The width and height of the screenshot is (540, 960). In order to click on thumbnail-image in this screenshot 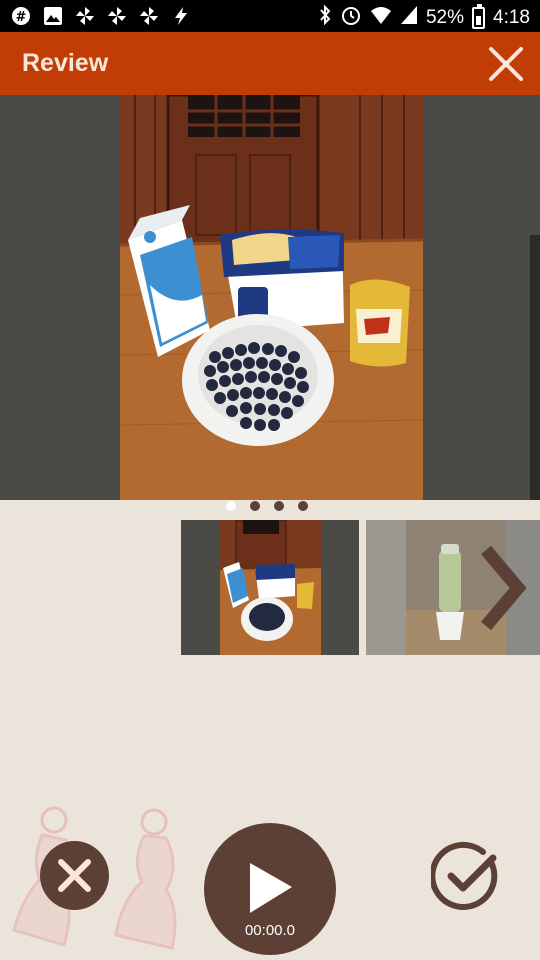, I will do `click(270, 587)`.